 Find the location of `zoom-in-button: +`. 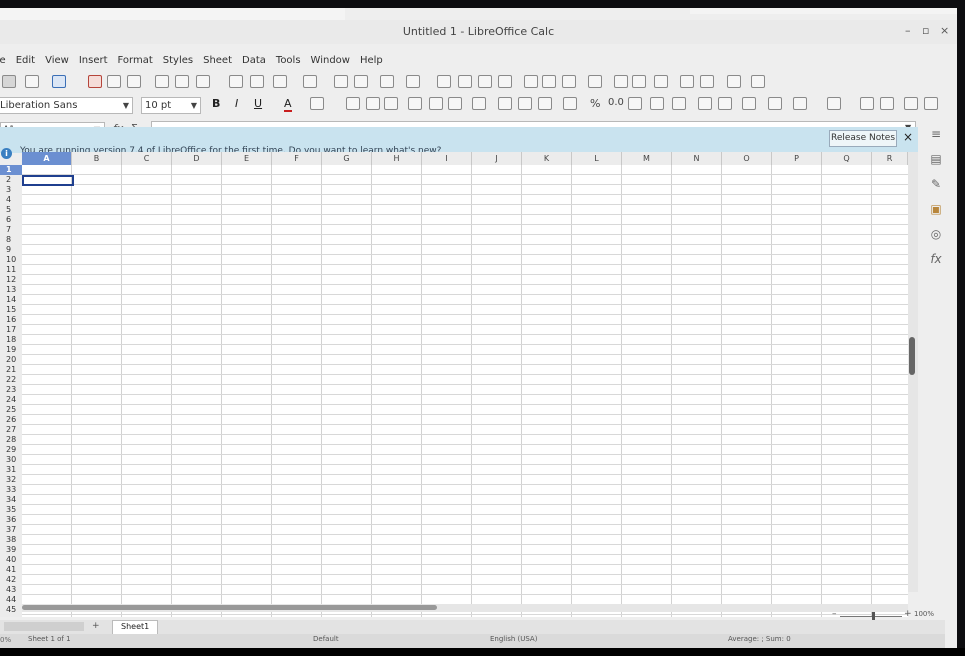

zoom-in-button: + is located at coordinates (908, 614).